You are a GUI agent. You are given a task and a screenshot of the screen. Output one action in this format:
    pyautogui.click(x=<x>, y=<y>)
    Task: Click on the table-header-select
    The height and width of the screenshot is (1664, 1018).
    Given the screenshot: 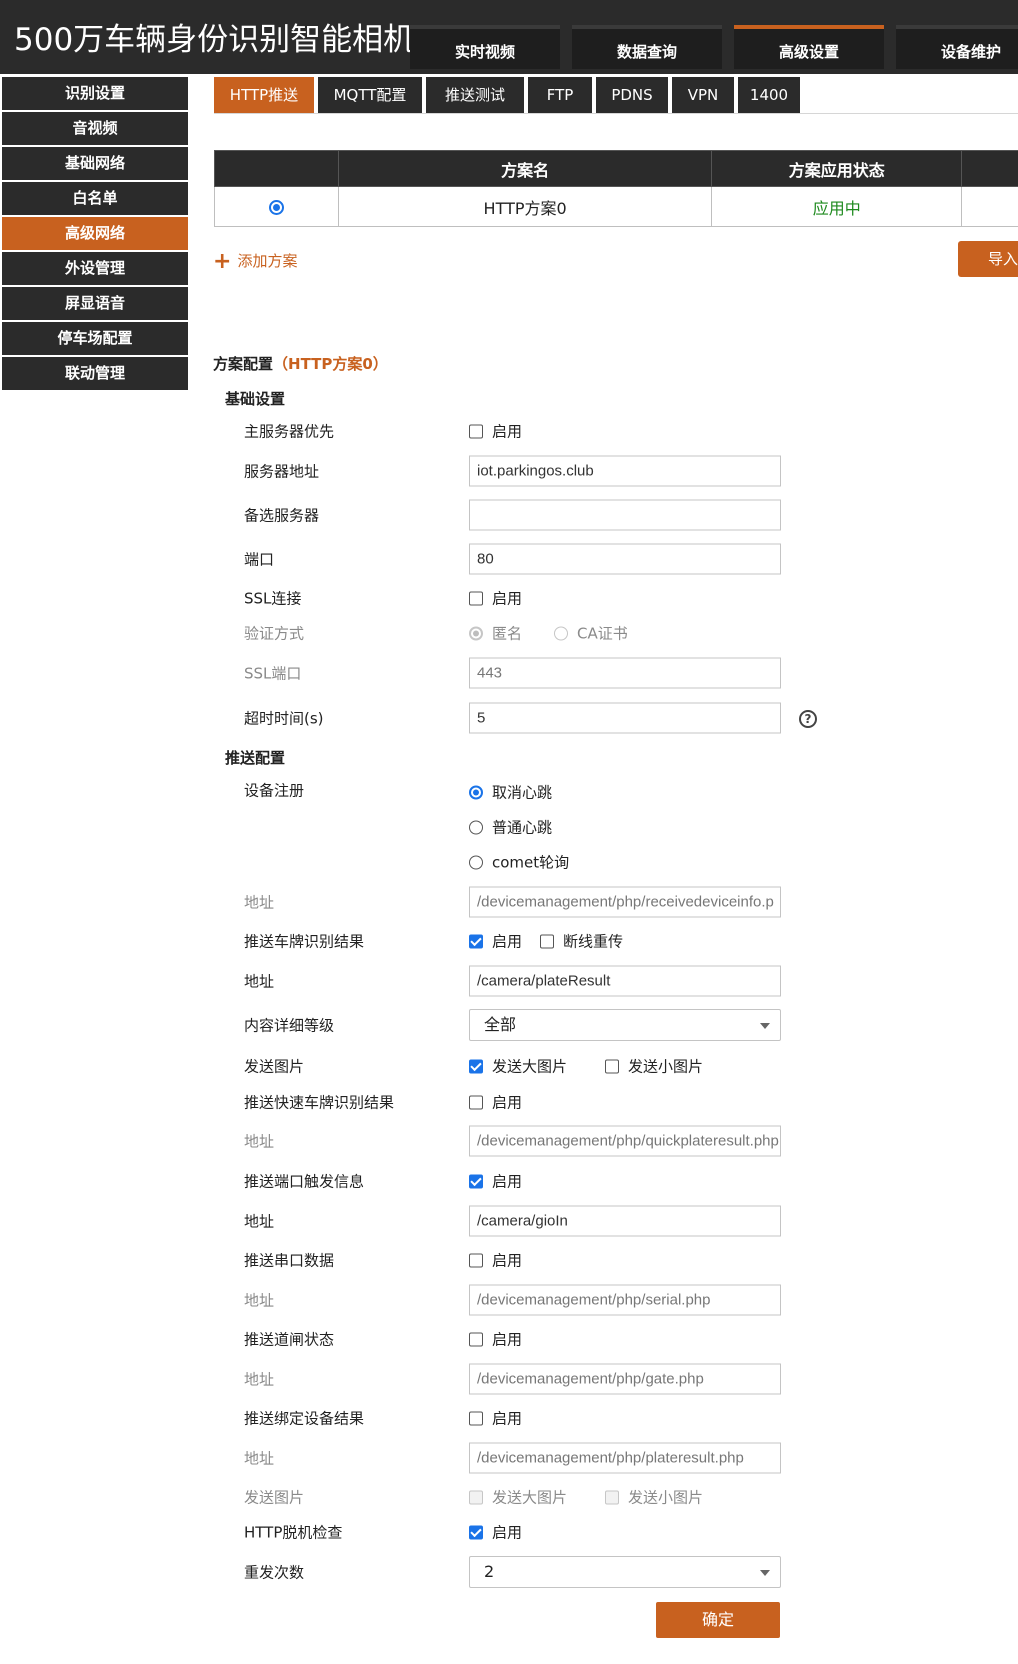 What is the action you would take?
    pyautogui.click(x=276, y=168)
    